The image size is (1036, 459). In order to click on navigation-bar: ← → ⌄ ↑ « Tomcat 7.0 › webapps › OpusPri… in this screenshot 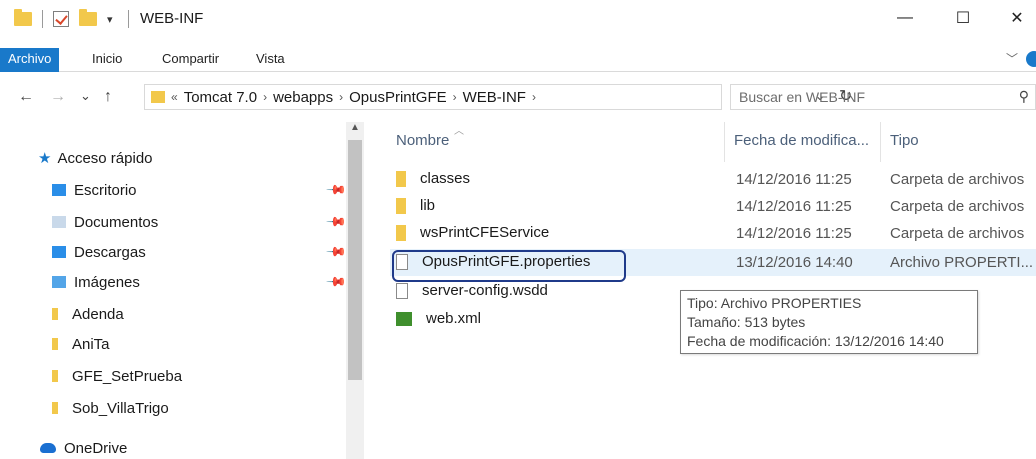, I will do `click(518, 99)`.